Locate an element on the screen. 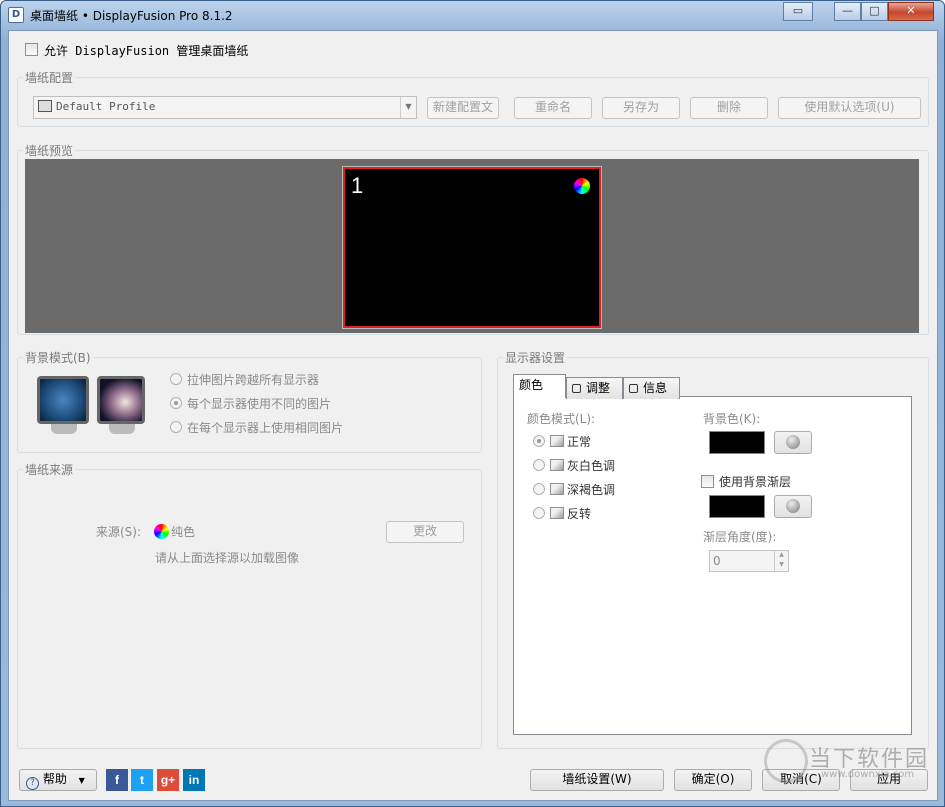 The height and width of the screenshot is (807, 945). monitor-earth-icon is located at coordinates (63, 400).